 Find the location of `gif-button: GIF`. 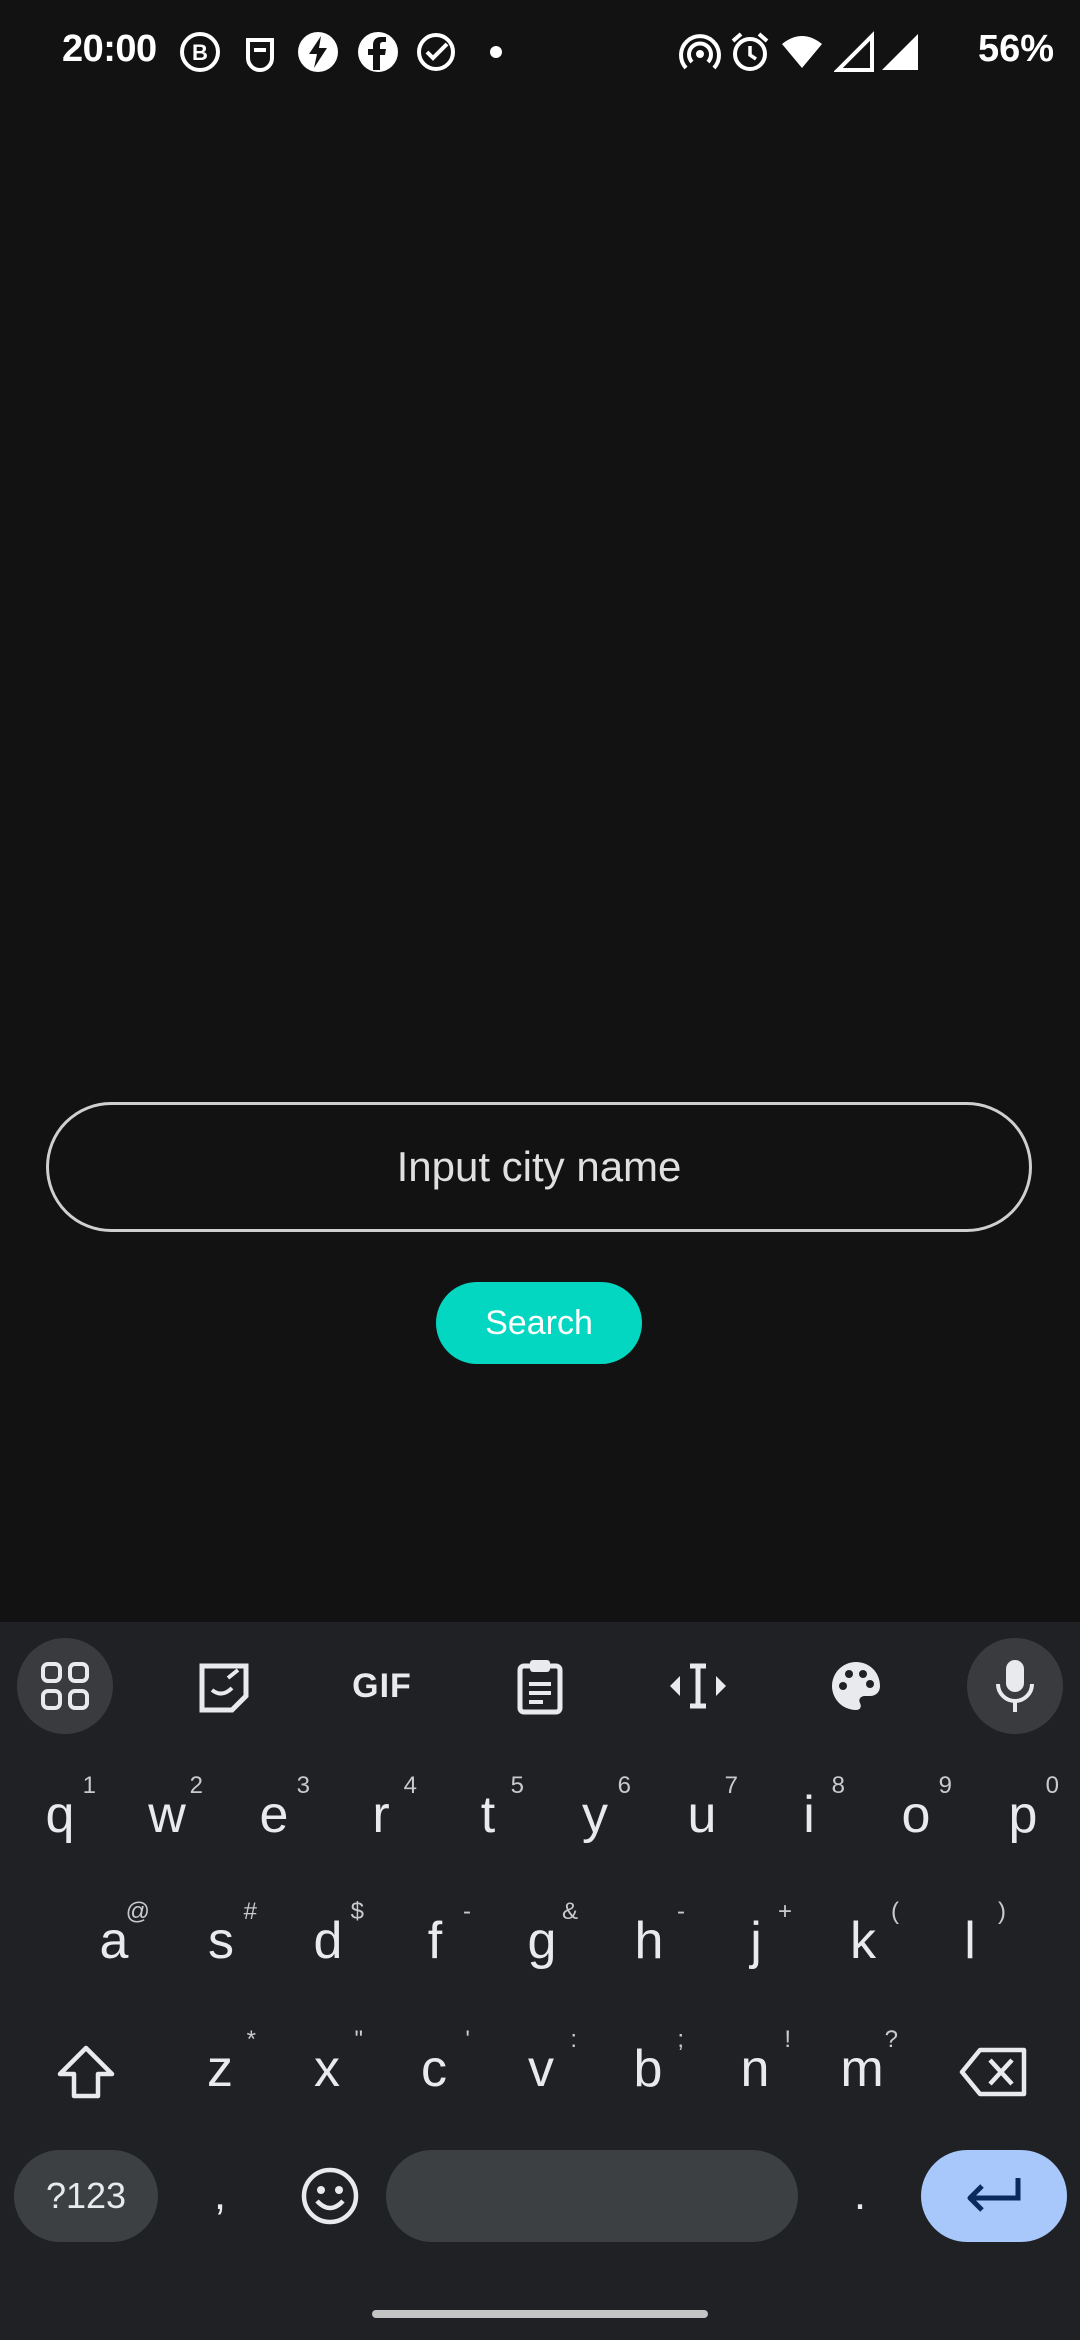

gif-button: GIF is located at coordinates (382, 1686).